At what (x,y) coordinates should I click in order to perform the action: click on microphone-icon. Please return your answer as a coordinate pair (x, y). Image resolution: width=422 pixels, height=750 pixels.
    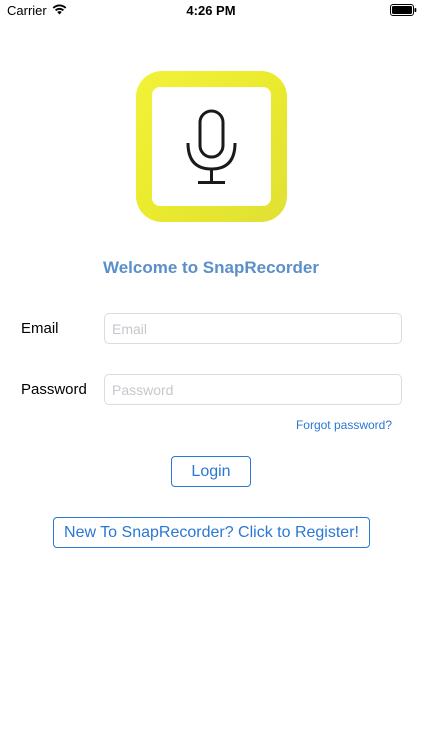
    Looking at the image, I should click on (211, 146).